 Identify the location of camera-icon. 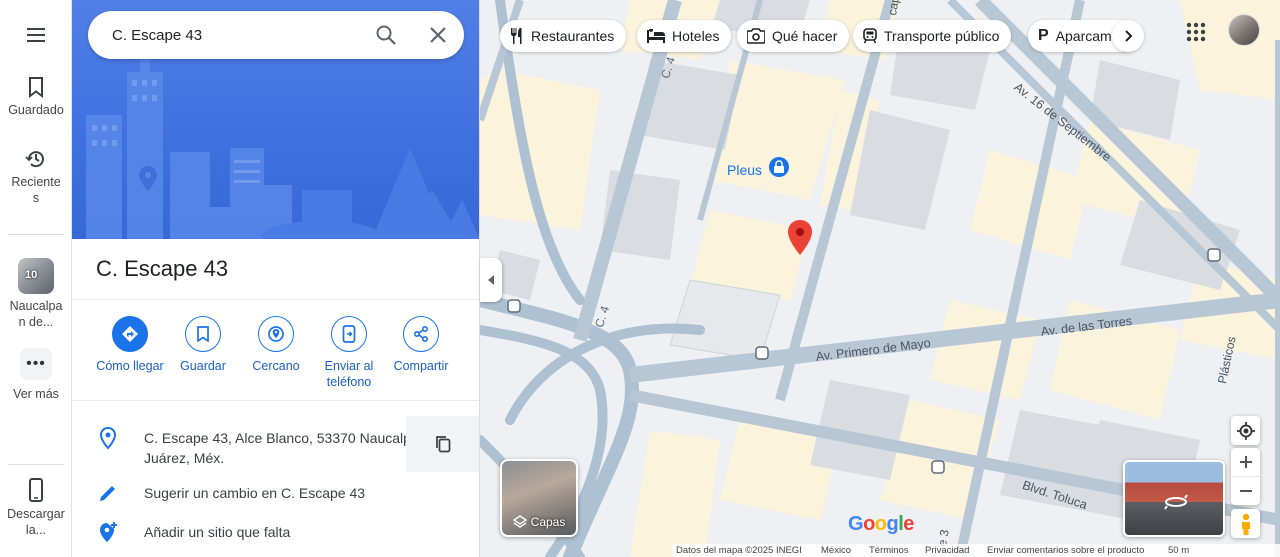
(756, 36).